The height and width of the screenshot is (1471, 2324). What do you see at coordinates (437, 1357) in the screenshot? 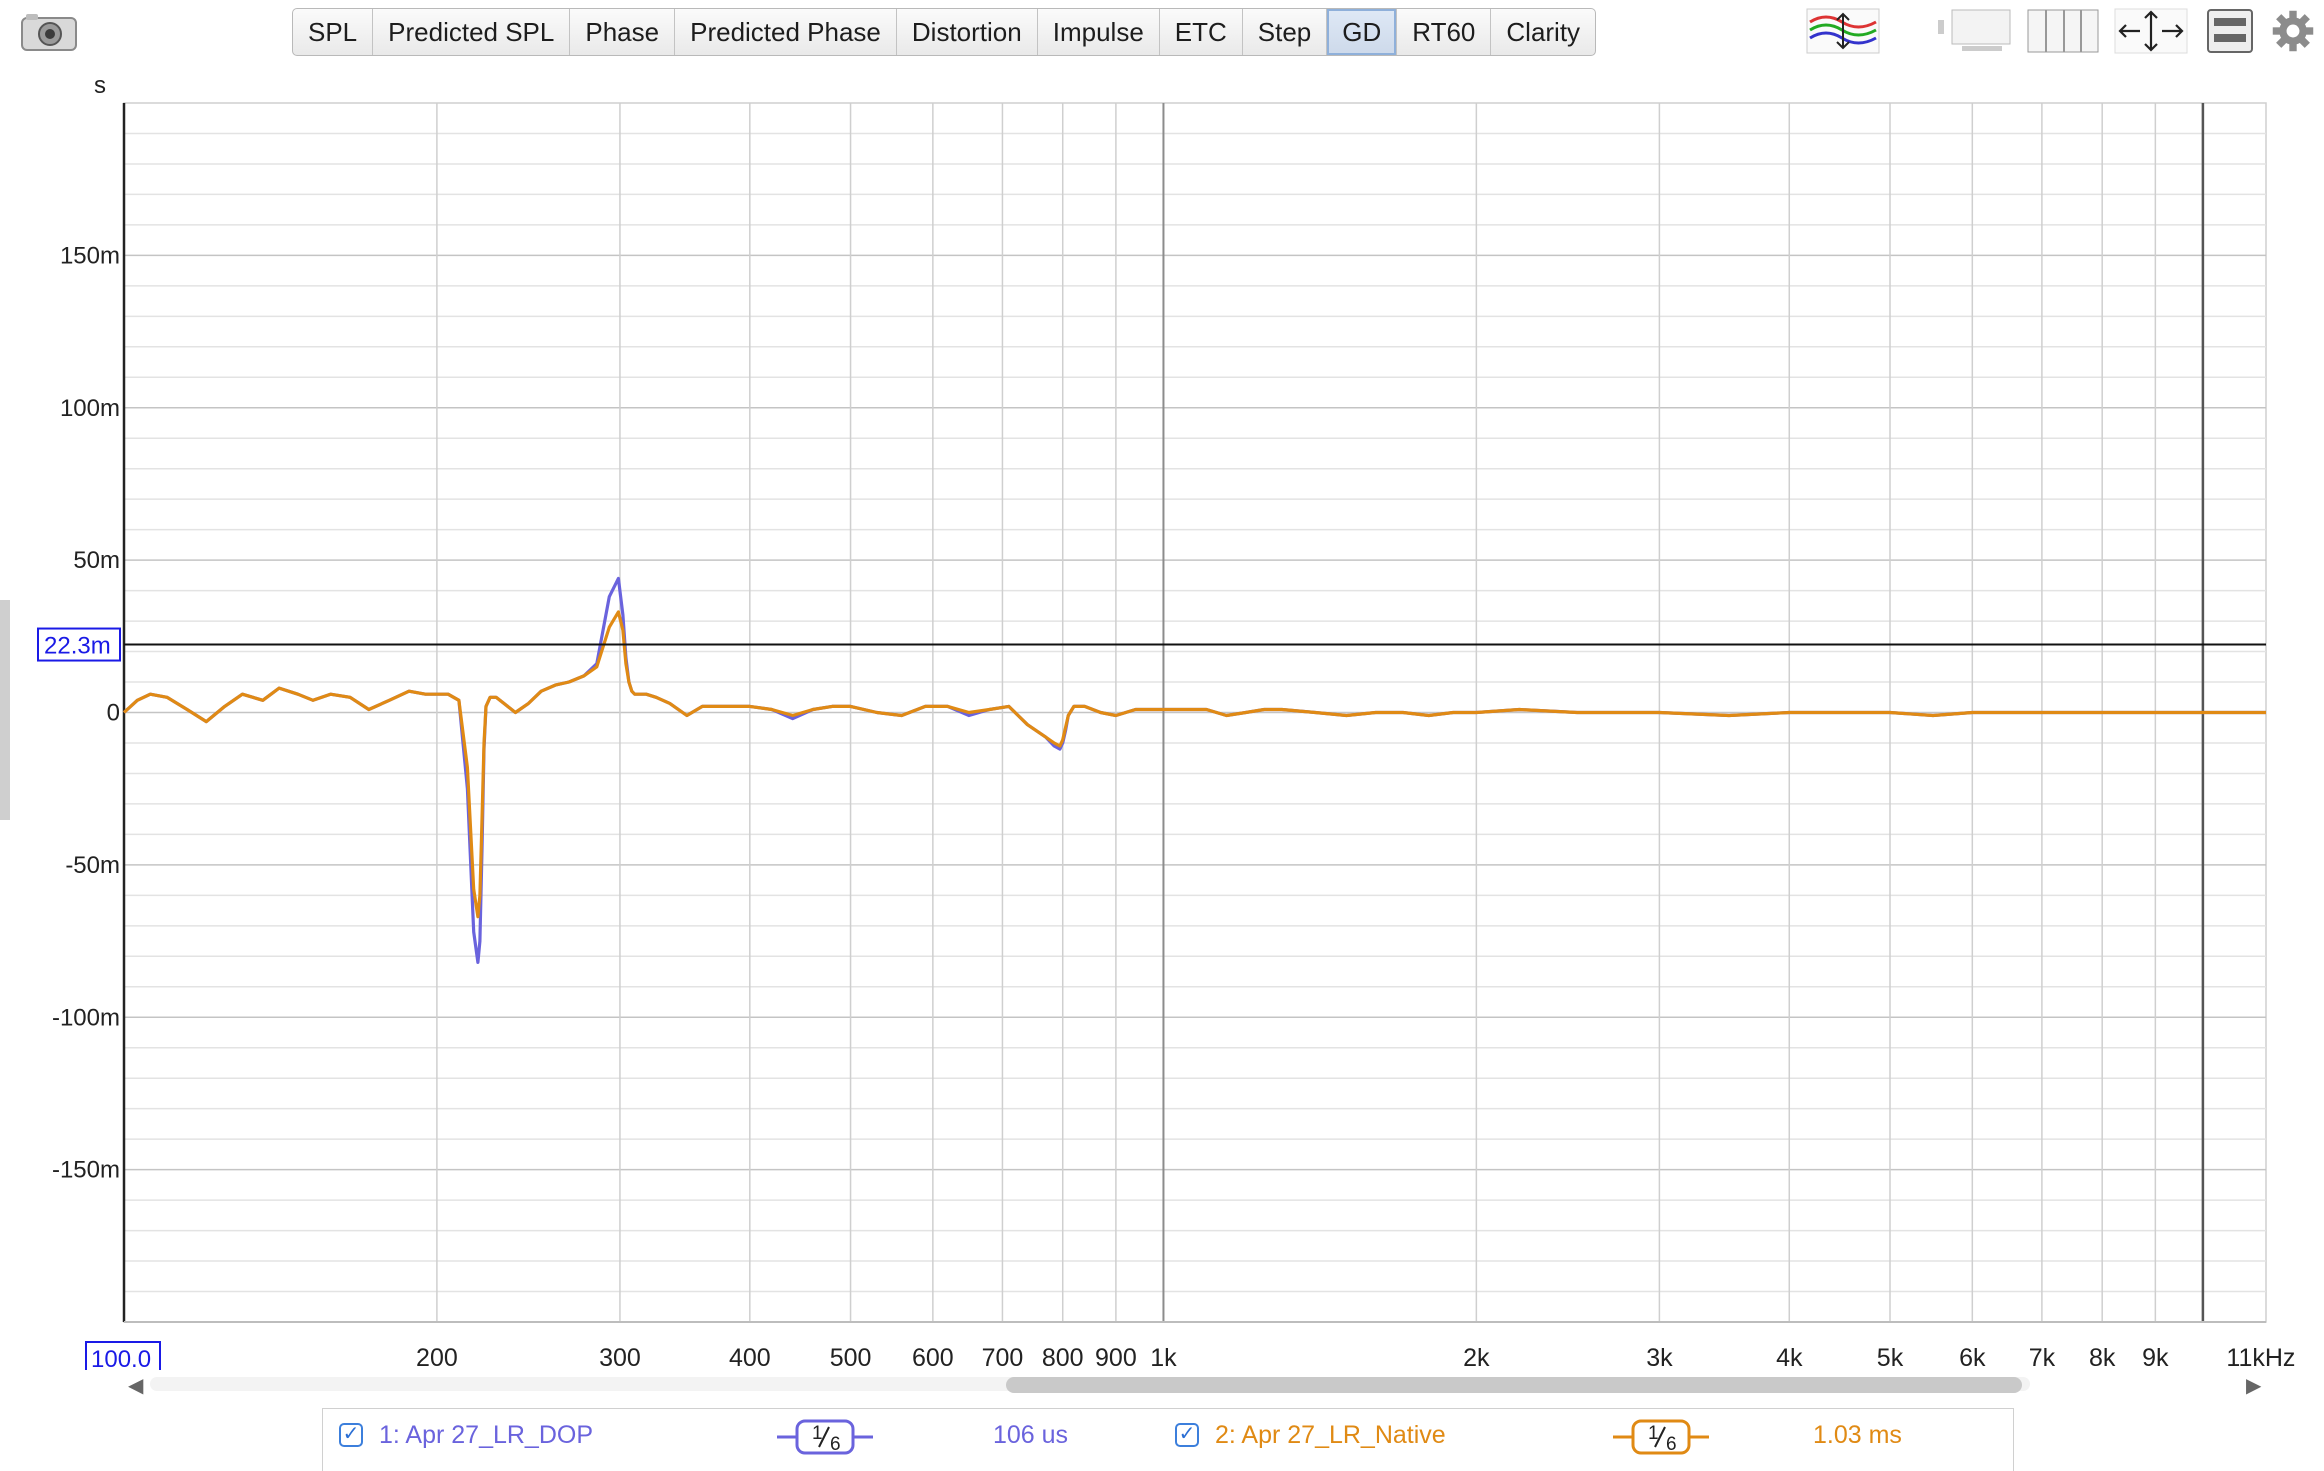
I see `x-tick-label: 200` at bounding box center [437, 1357].